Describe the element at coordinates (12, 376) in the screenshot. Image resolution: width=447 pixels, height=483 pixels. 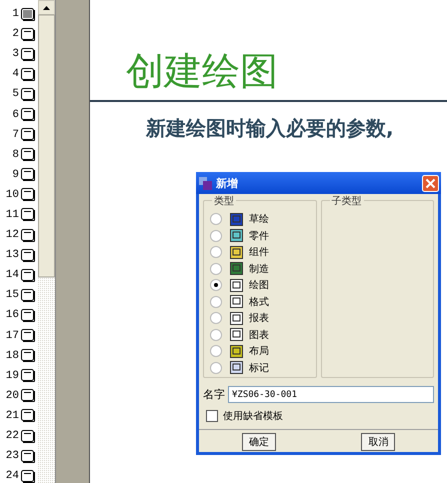
I see `slide-number: 19` at that location.